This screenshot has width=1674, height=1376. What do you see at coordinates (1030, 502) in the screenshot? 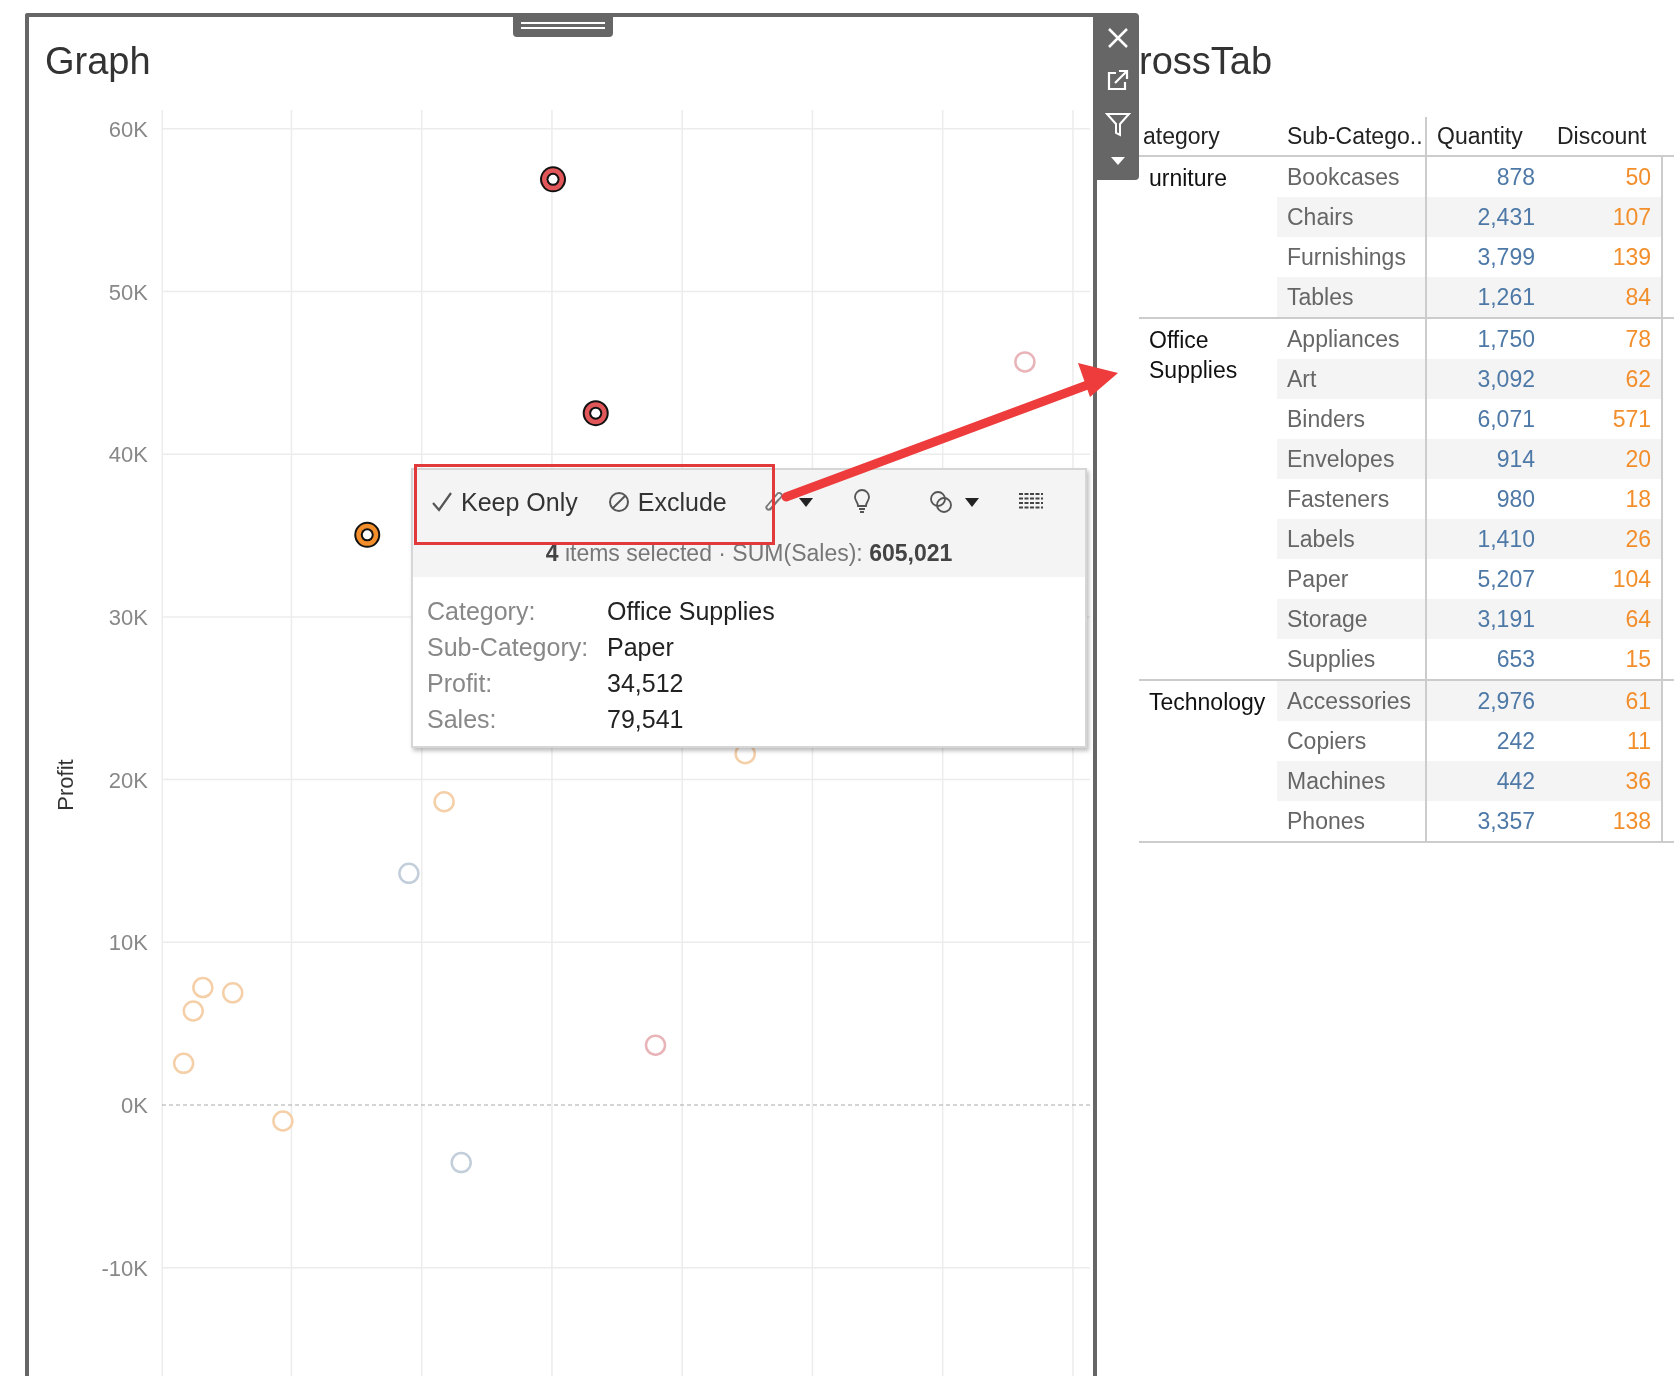
I see `table-icon` at bounding box center [1030, 502].